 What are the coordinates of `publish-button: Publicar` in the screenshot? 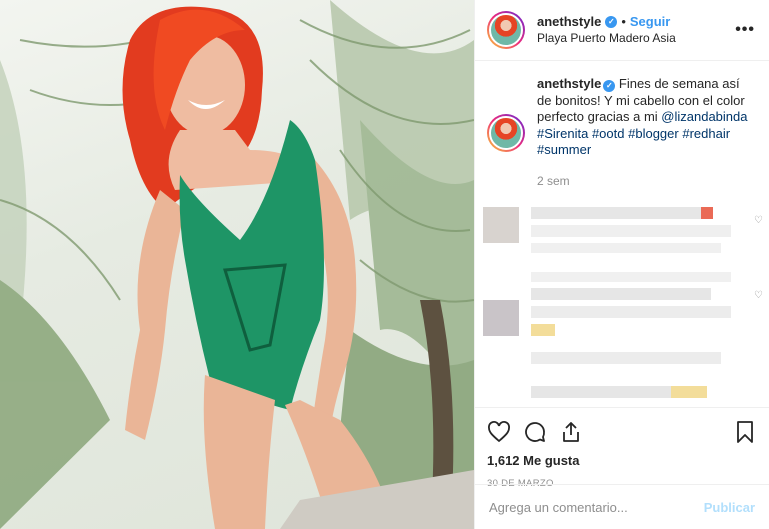 It's located at (729, 507).